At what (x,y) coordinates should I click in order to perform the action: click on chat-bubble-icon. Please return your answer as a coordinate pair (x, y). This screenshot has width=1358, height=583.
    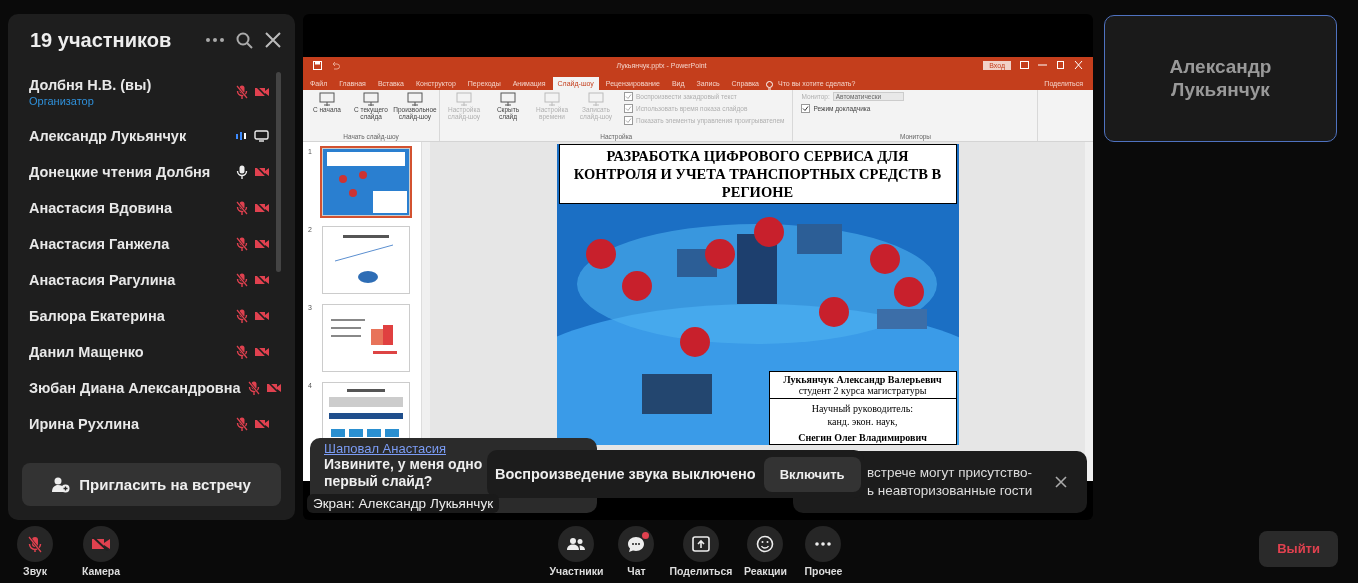
    Looking at the image, I should click on (636, 544).